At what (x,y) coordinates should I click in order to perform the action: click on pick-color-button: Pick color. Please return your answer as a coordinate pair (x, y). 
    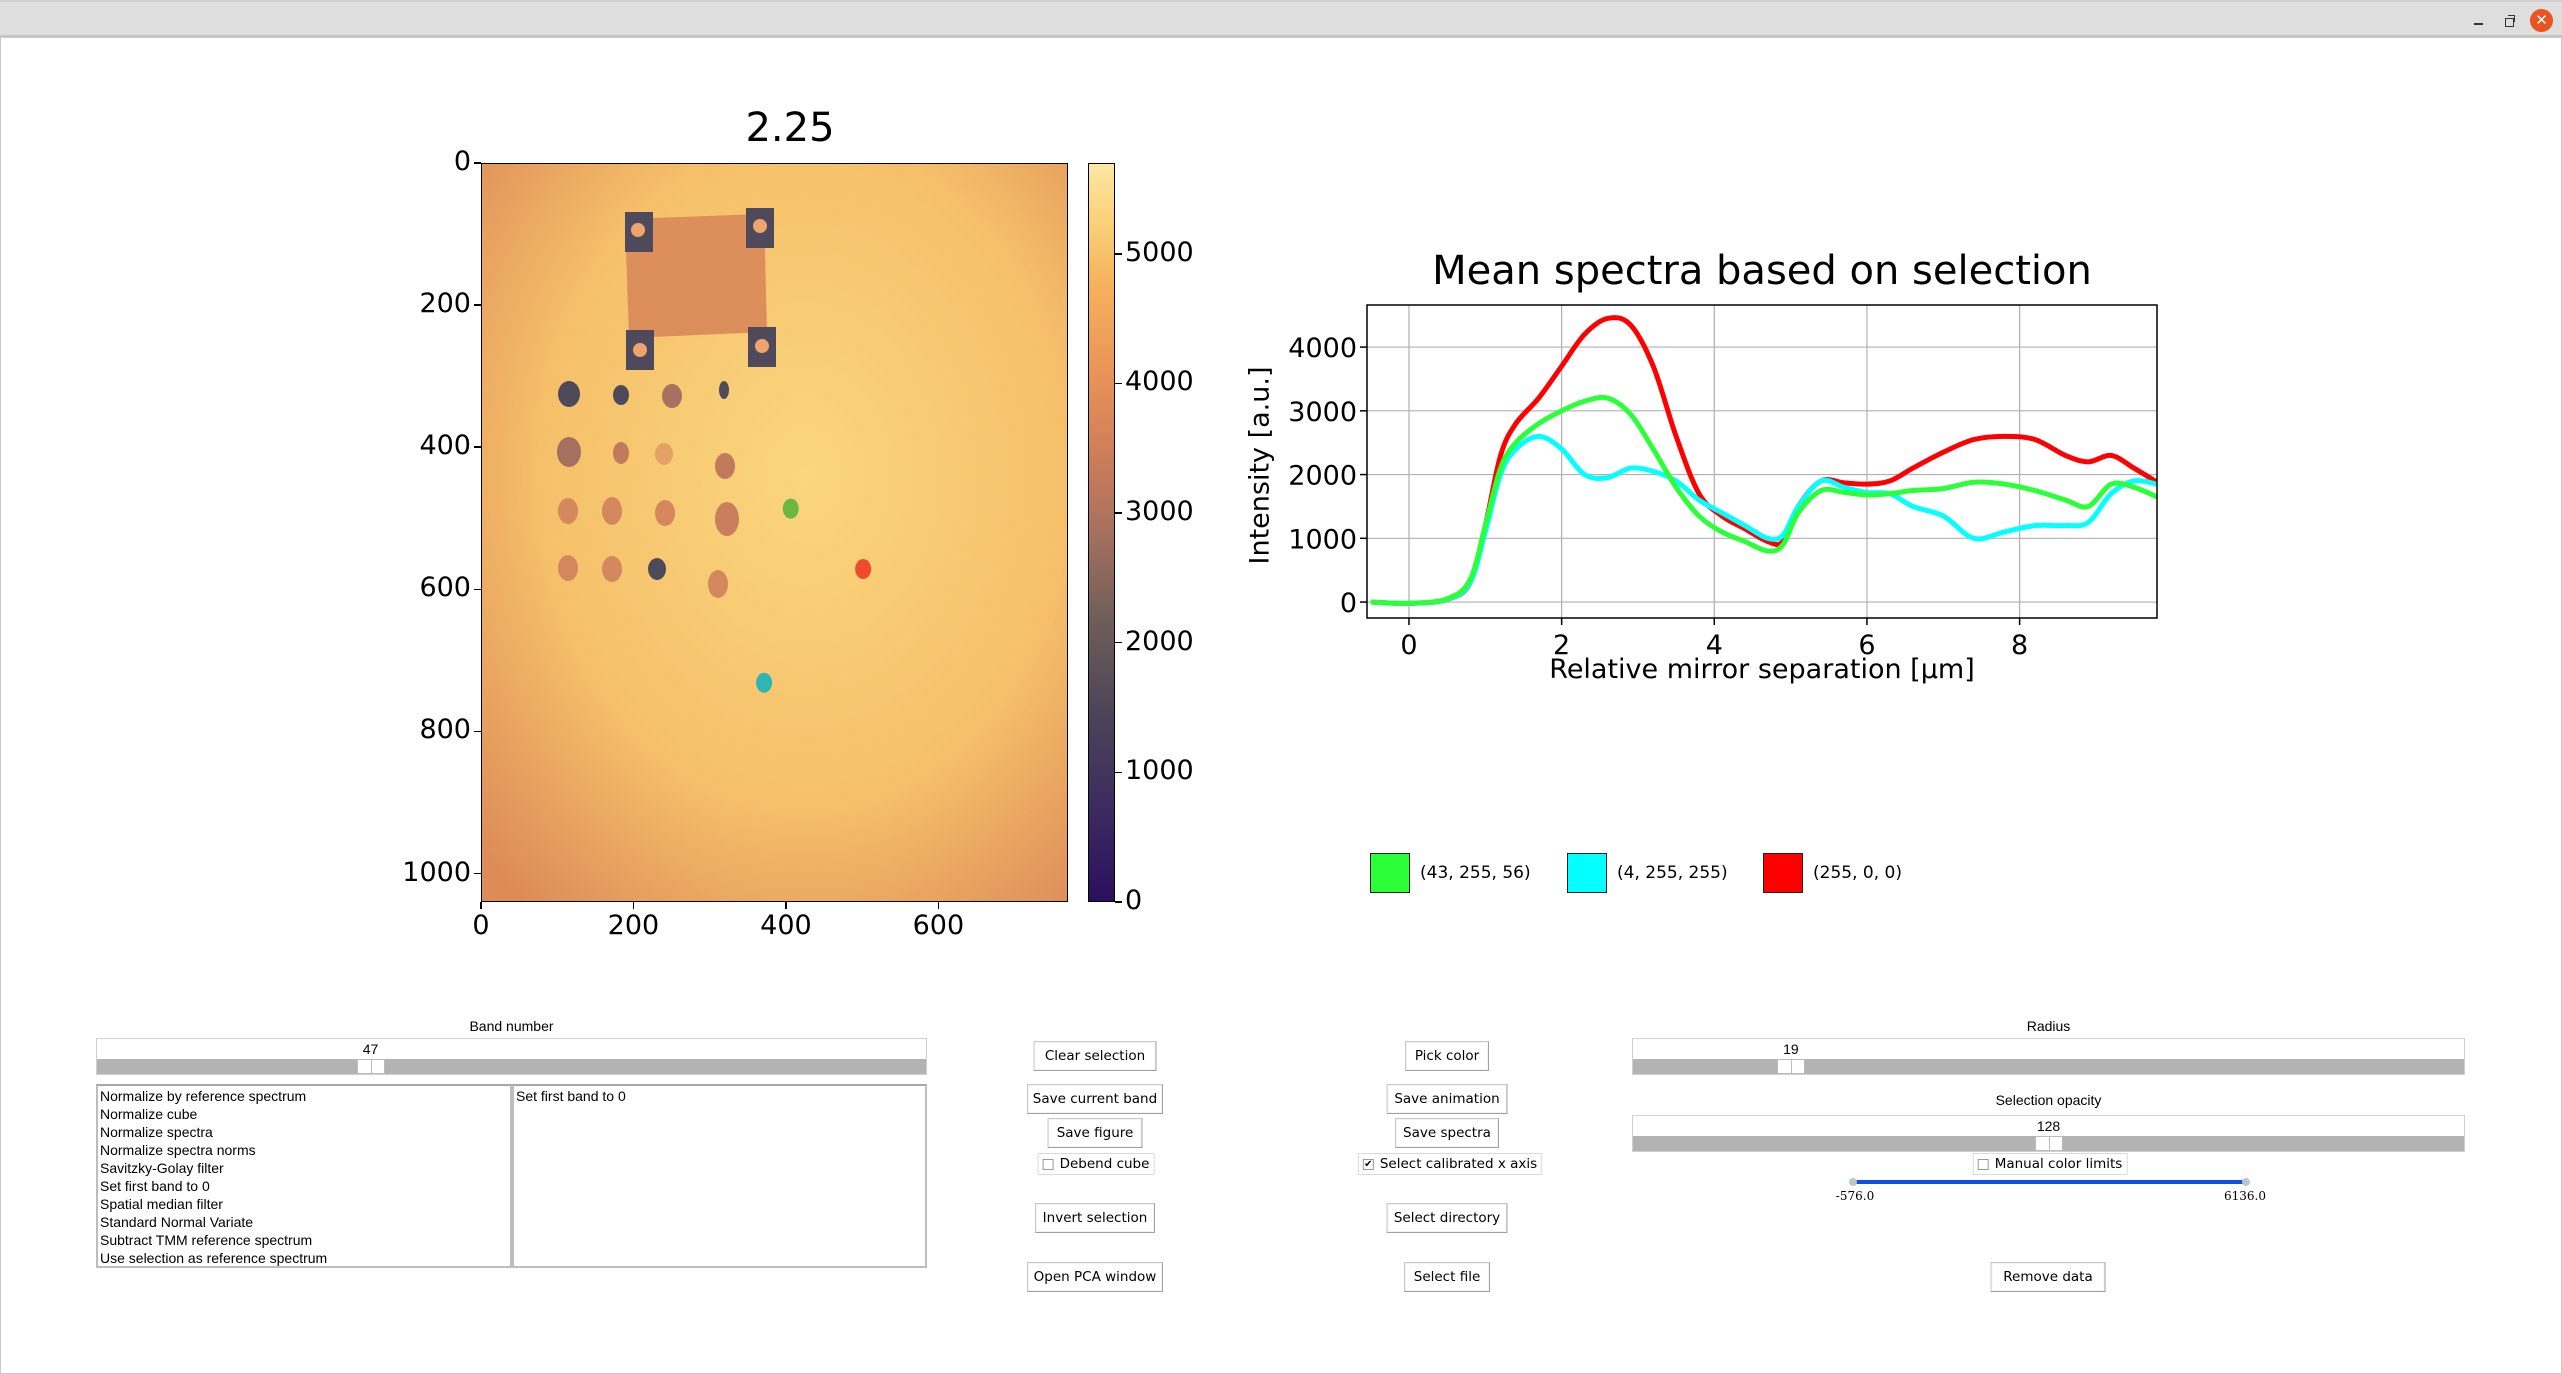
    Looking at the image, I should click on (1447, 1056).